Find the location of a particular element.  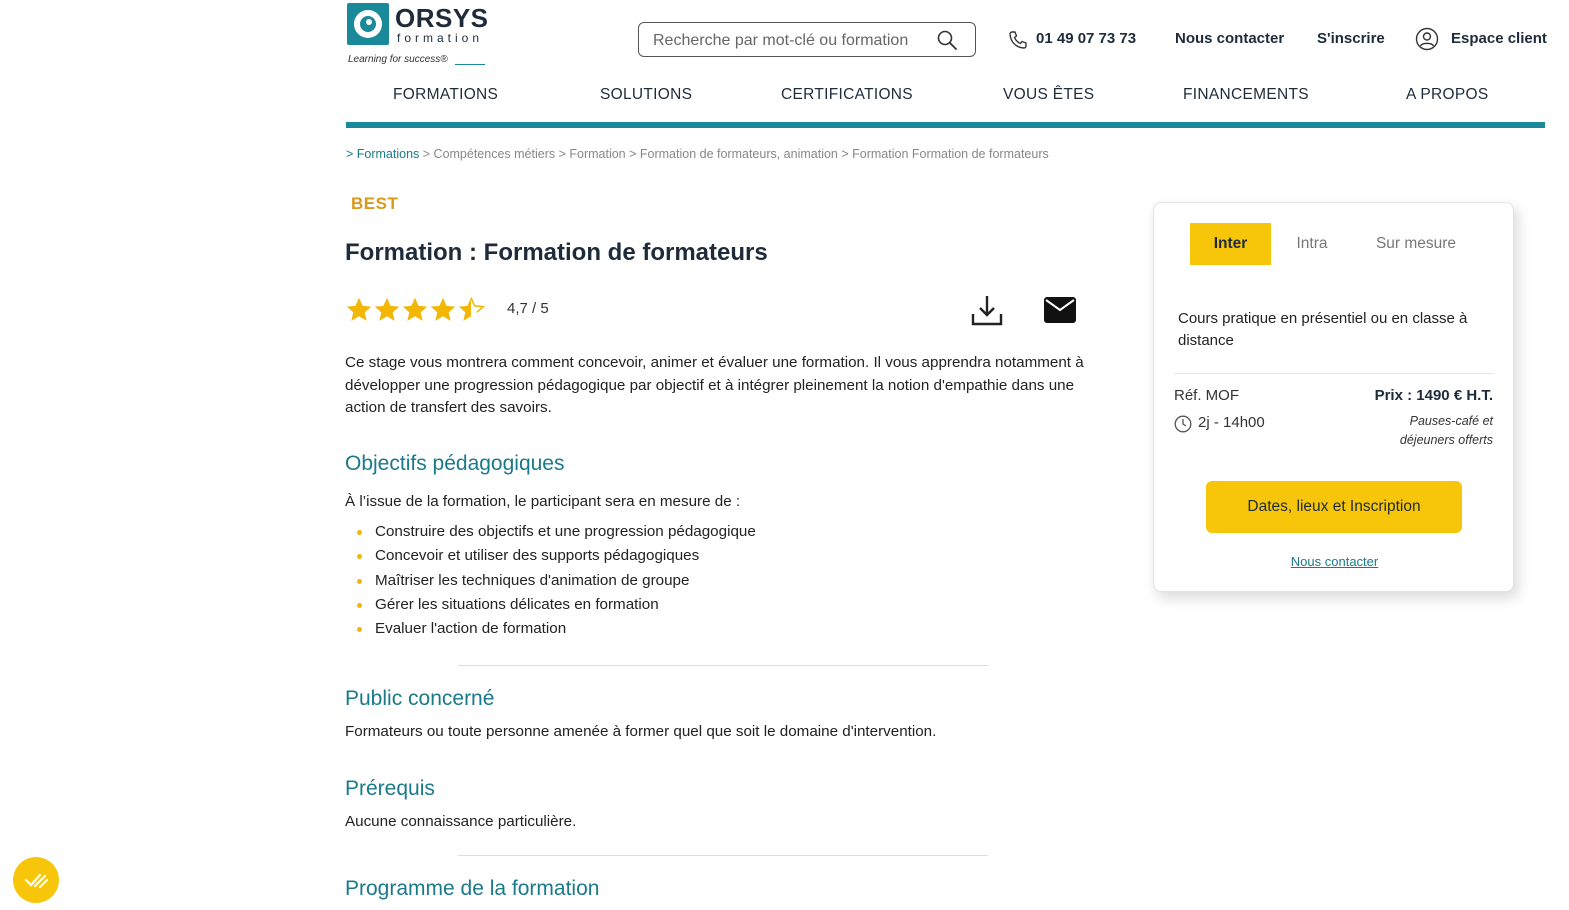

tagline-underline is located at coordinates (470, 64).